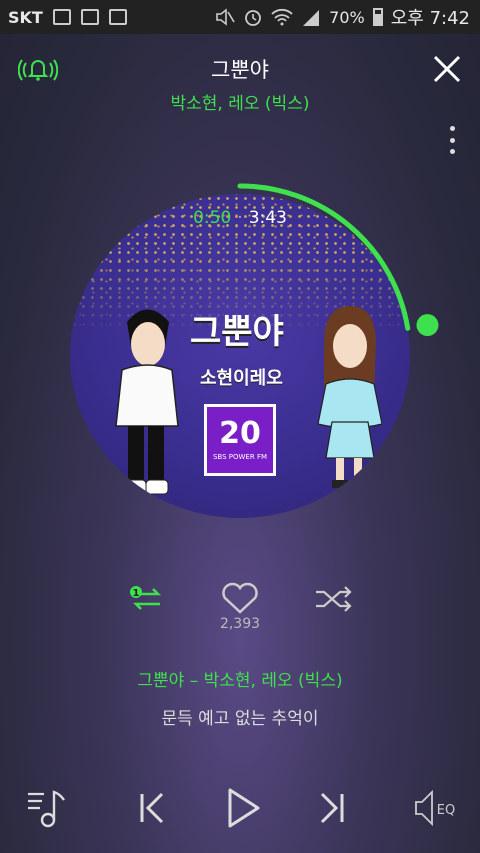 The width and height of the screenshot is (480, 853). What do you see at coordinates (435, 808) in the screenshot?
I see `equalizer-icon: EQ` at bounding box center [435, 808].